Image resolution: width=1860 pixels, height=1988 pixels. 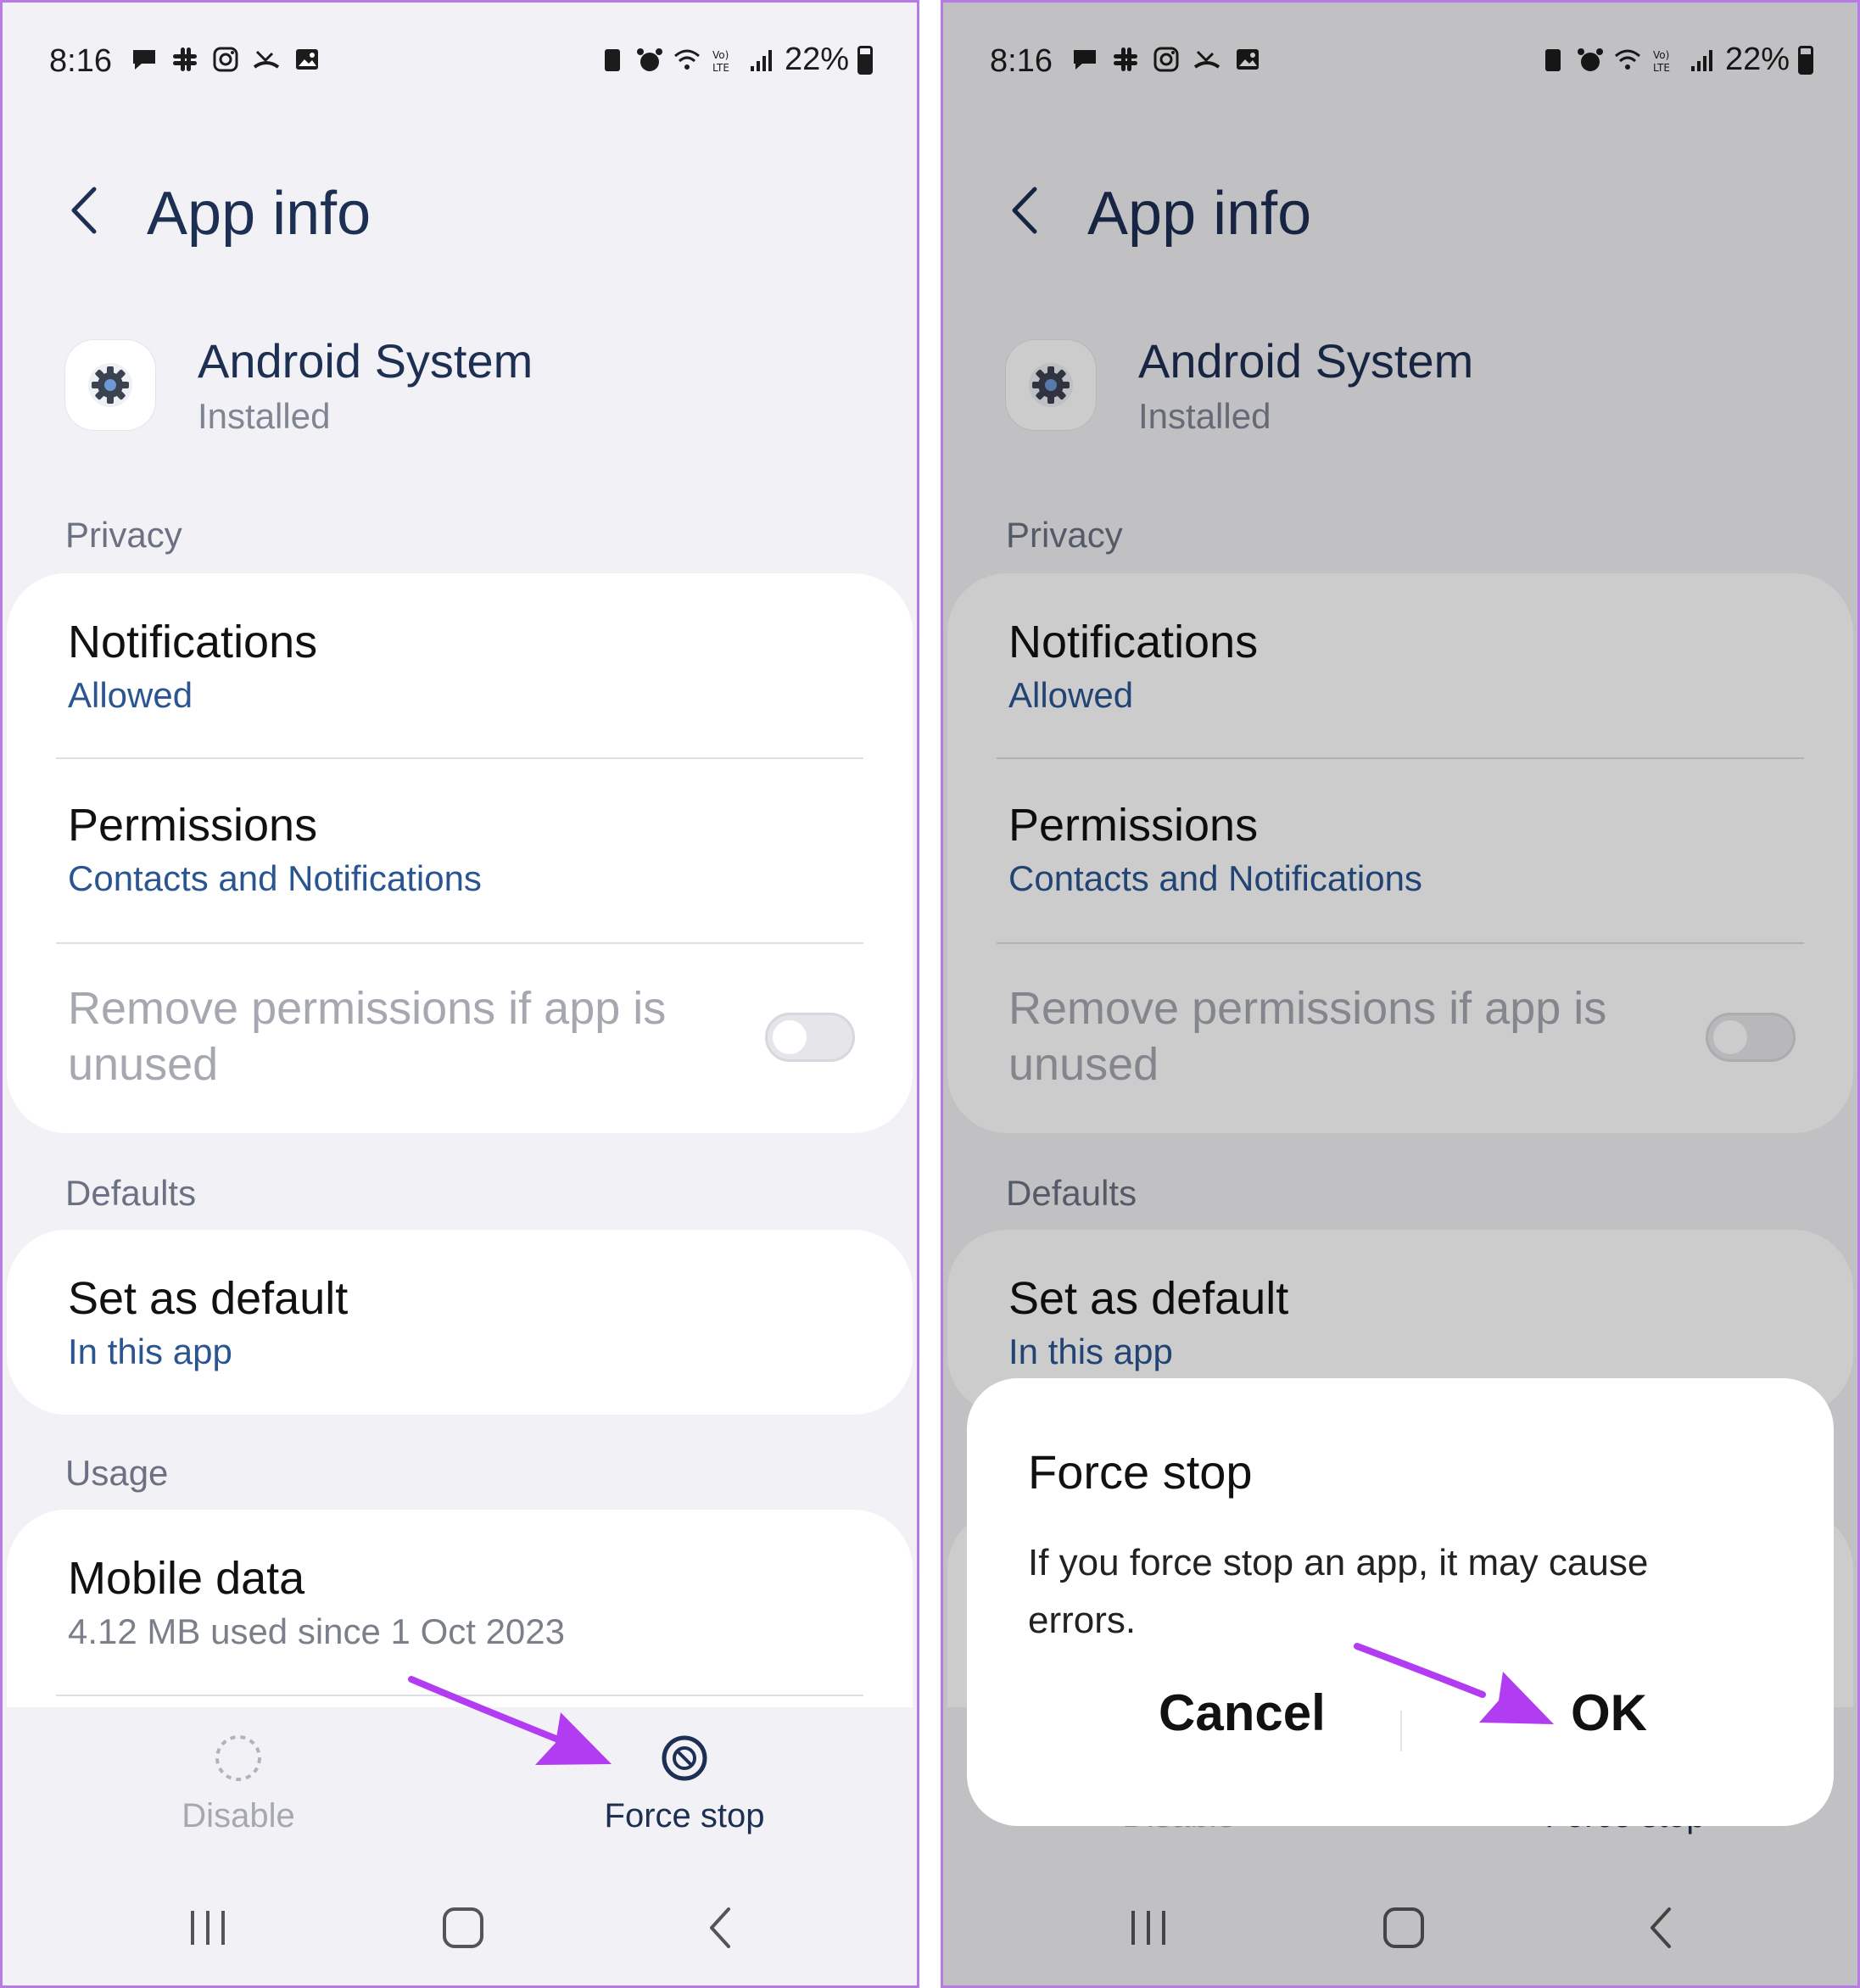 What do you see at coordinates (264, 416) in the screenshot?
I see `app-install-status: Installed` at bounding box center [264, 416].